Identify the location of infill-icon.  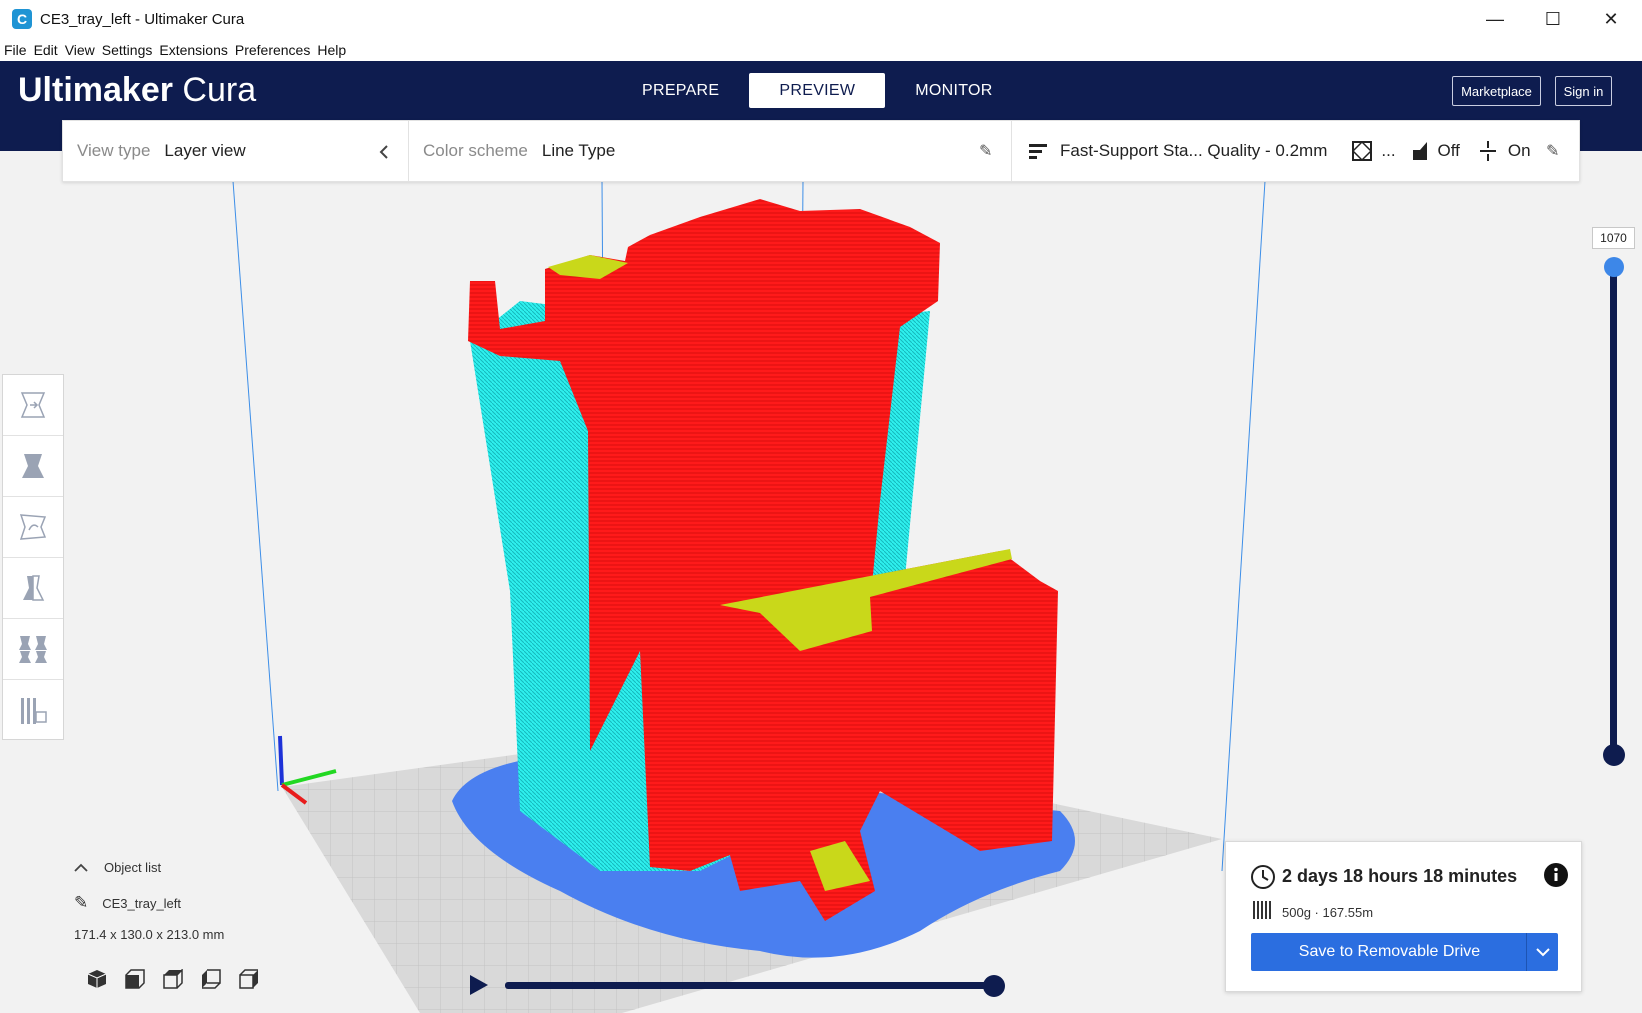
(1362, 151).